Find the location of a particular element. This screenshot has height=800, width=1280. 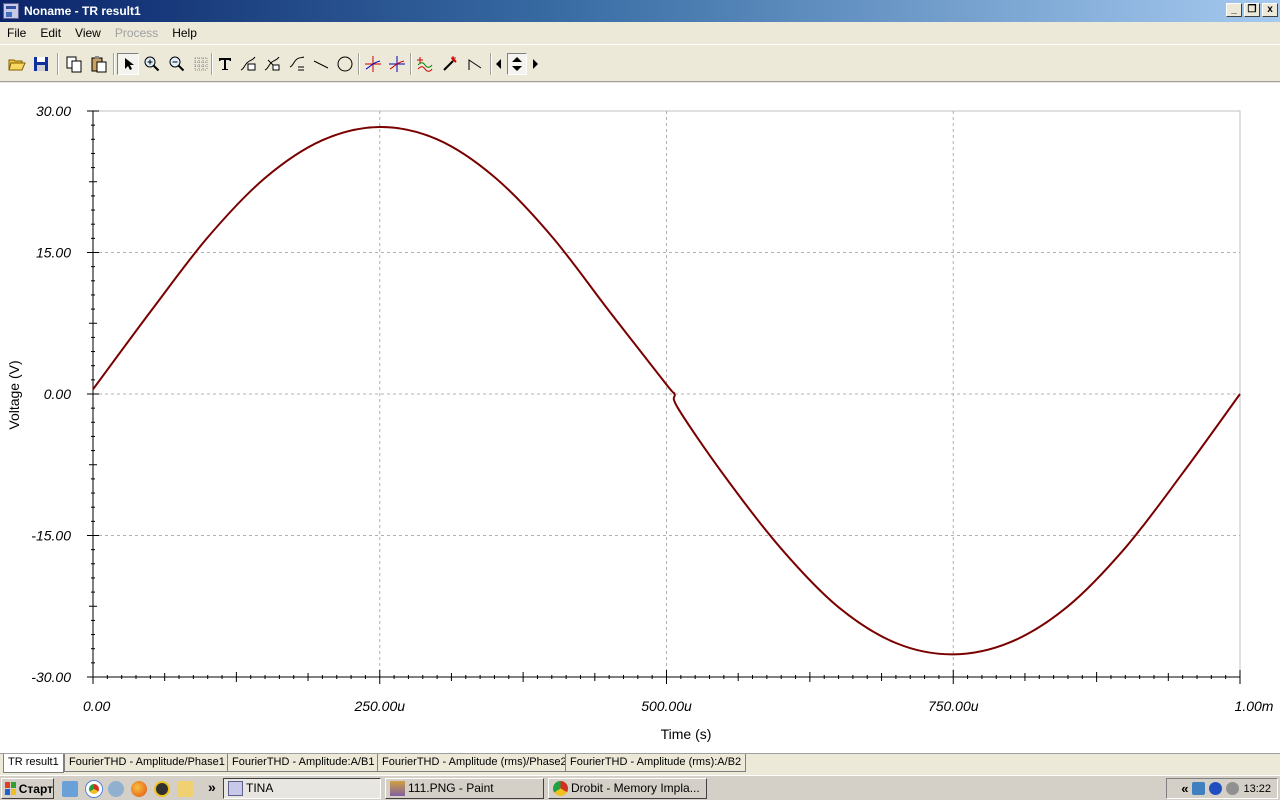

step-button is located at coordinates (475, 64).